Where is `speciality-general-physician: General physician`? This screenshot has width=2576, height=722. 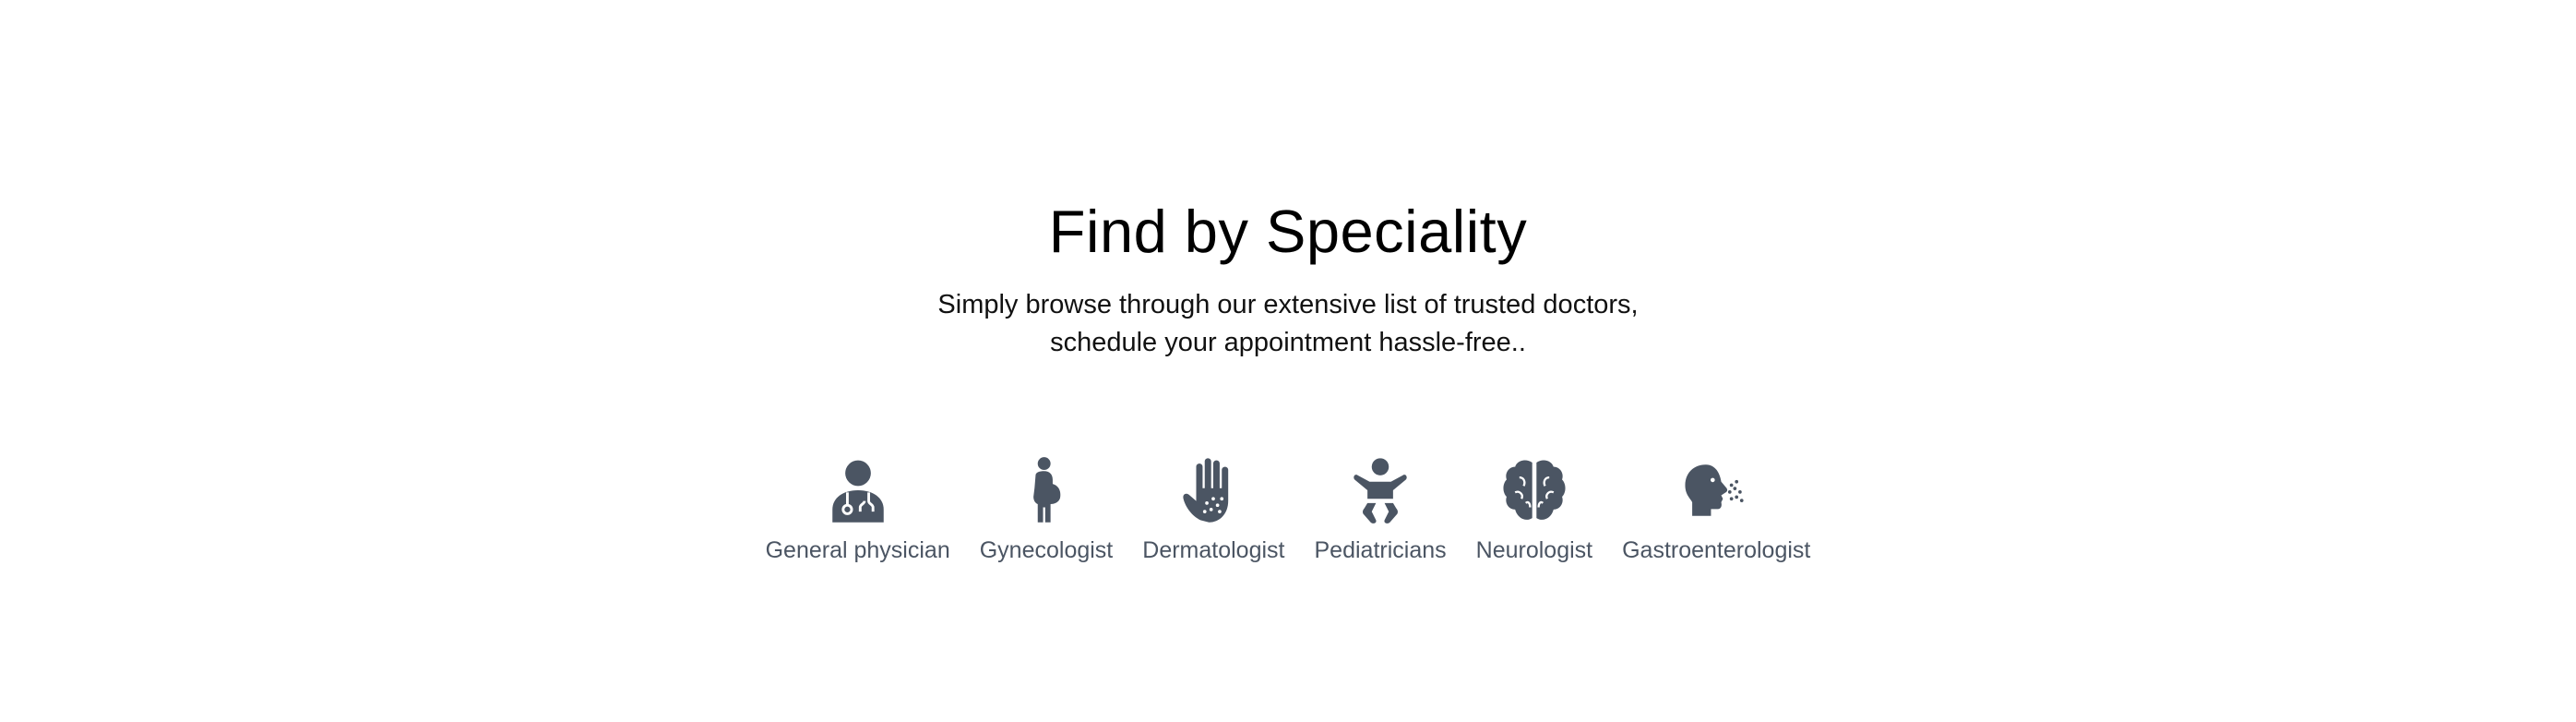
speciality-general-physician: General physician is located at coordinates (858, 510).